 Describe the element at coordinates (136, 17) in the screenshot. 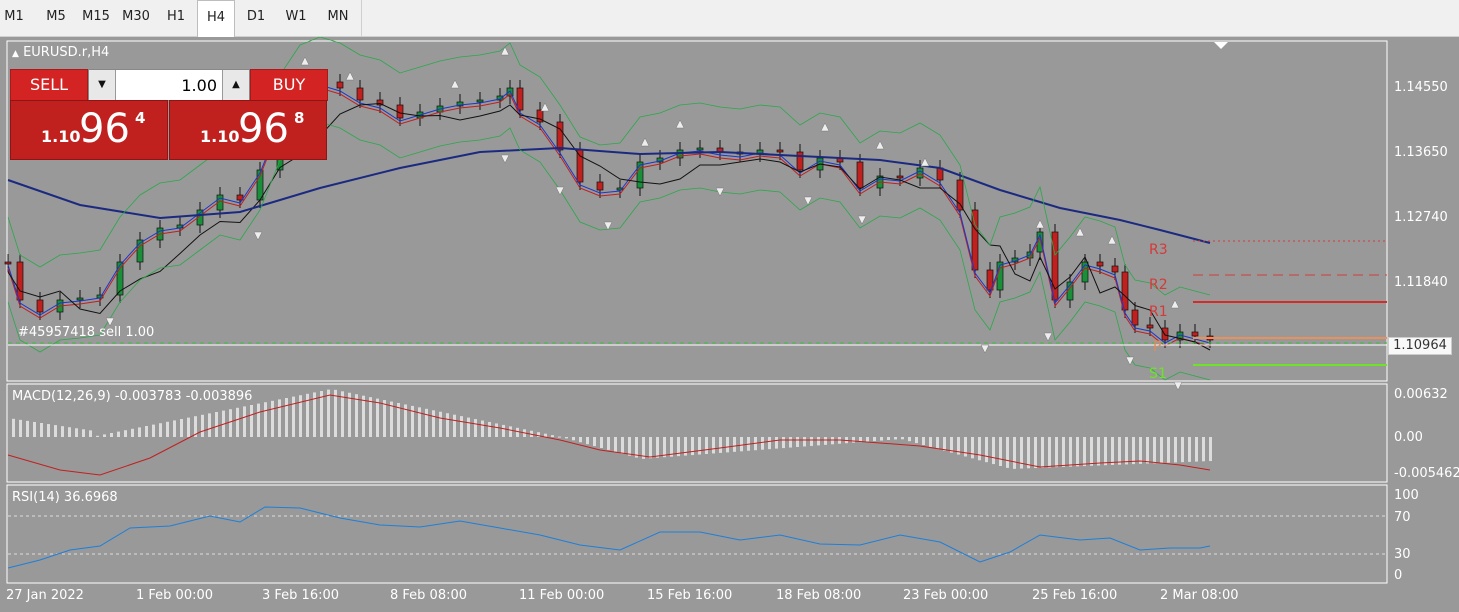

I see `tab-timeframe-m30: M30` at that location.